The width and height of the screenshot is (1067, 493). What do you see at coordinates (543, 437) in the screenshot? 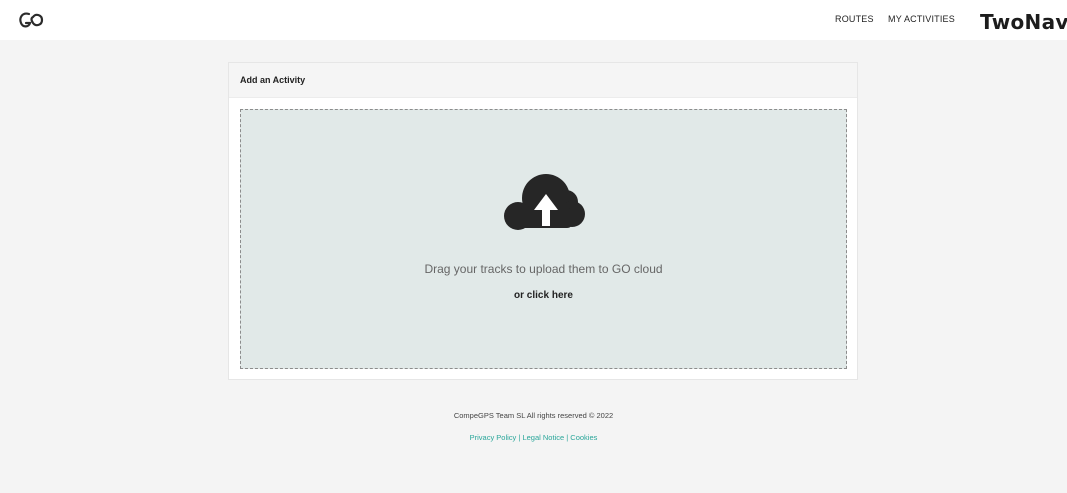
I see `legal-notice-link: Legal Notice` at bounding box center [543, 437].